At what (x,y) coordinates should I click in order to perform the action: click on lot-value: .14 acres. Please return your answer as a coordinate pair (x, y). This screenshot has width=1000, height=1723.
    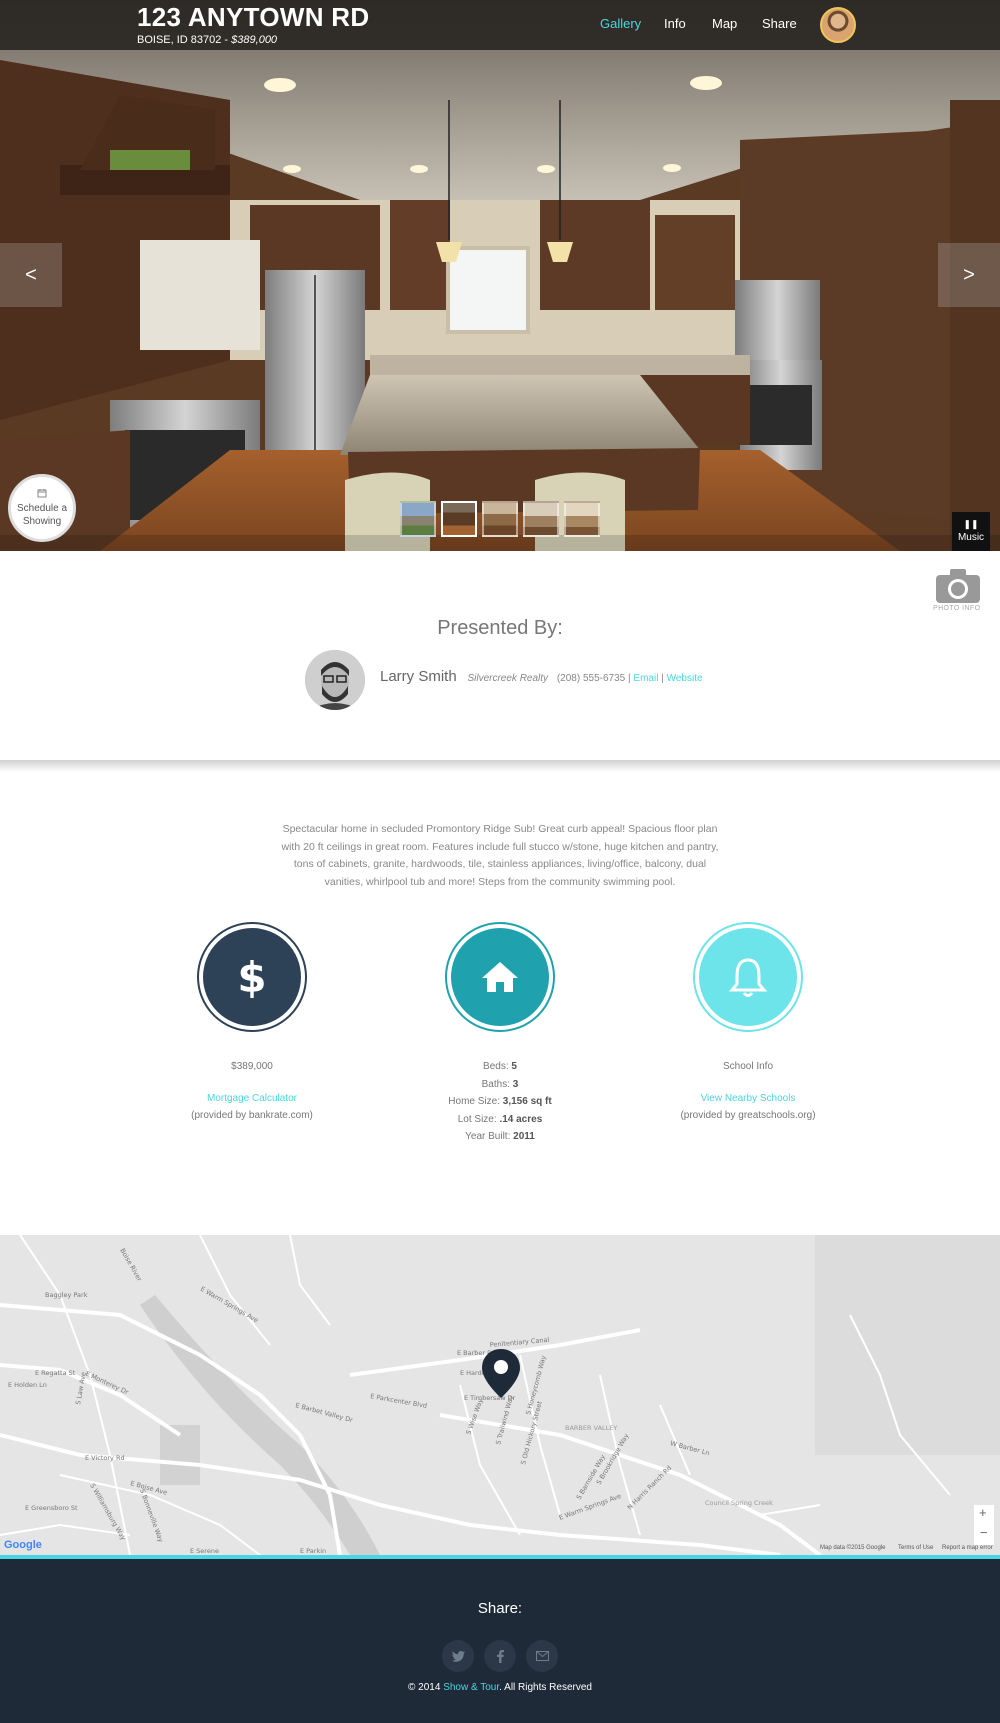
    Looking at the image, I should click on (521, 1119).